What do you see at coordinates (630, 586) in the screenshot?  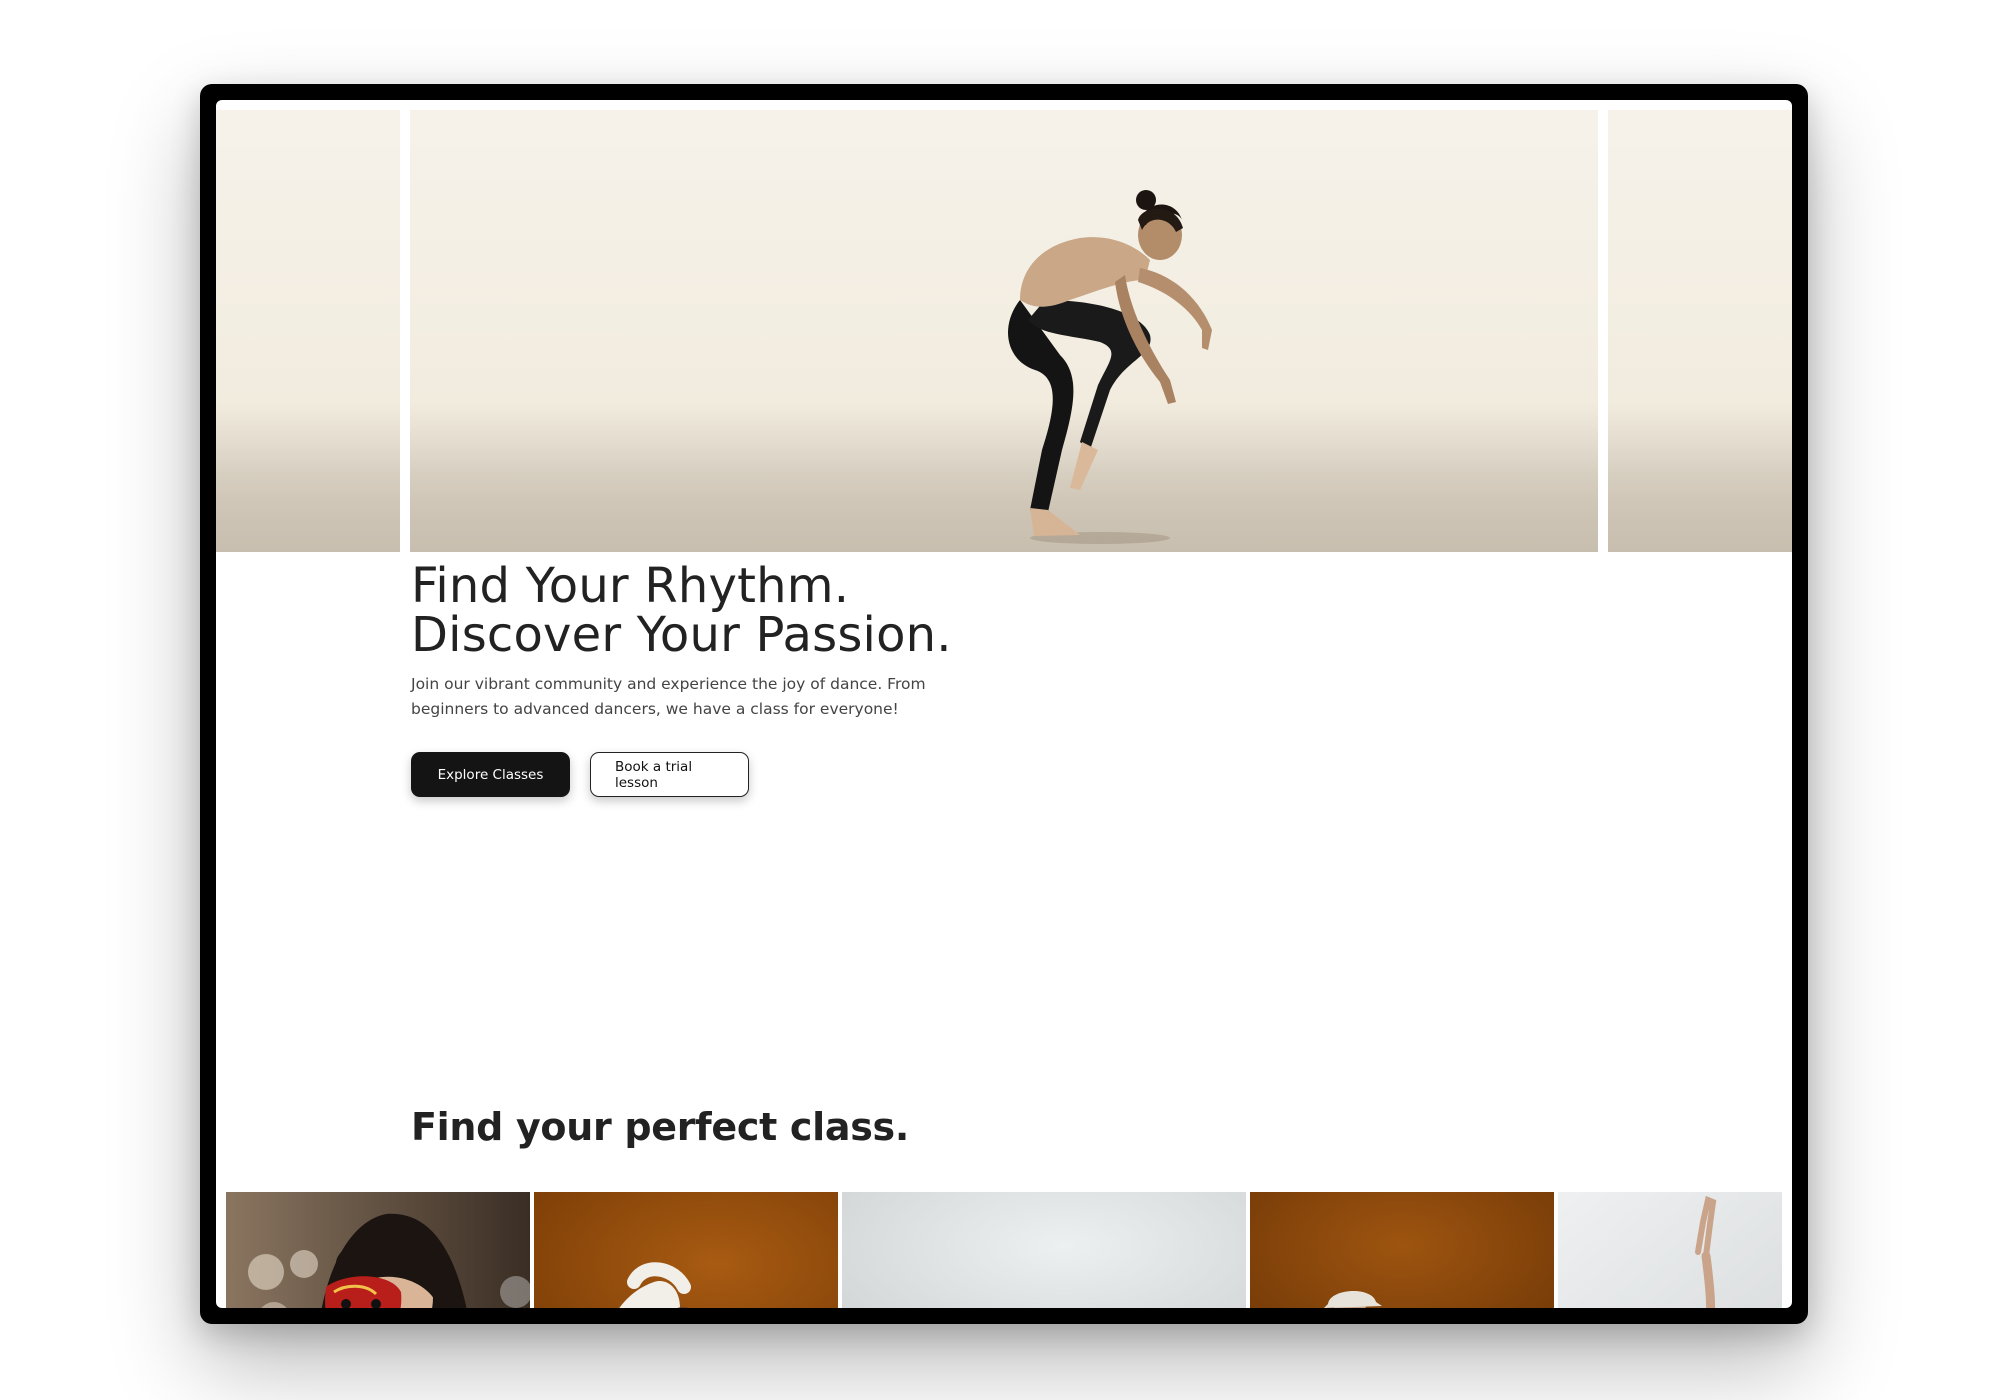 I see `hero-headline-line1: Find Your Rhythm.` at bounding box center [630, 586].